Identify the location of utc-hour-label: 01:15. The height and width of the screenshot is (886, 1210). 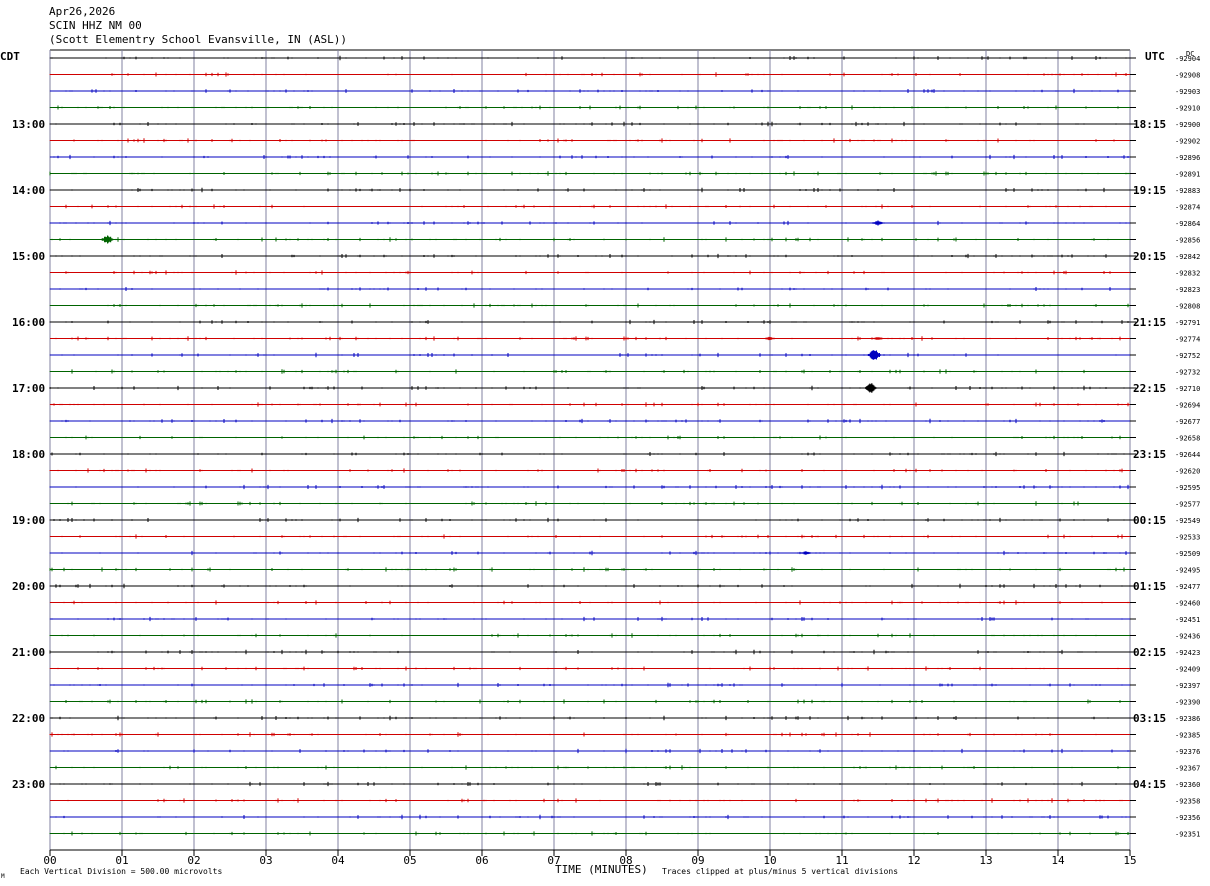
(1149, 586).